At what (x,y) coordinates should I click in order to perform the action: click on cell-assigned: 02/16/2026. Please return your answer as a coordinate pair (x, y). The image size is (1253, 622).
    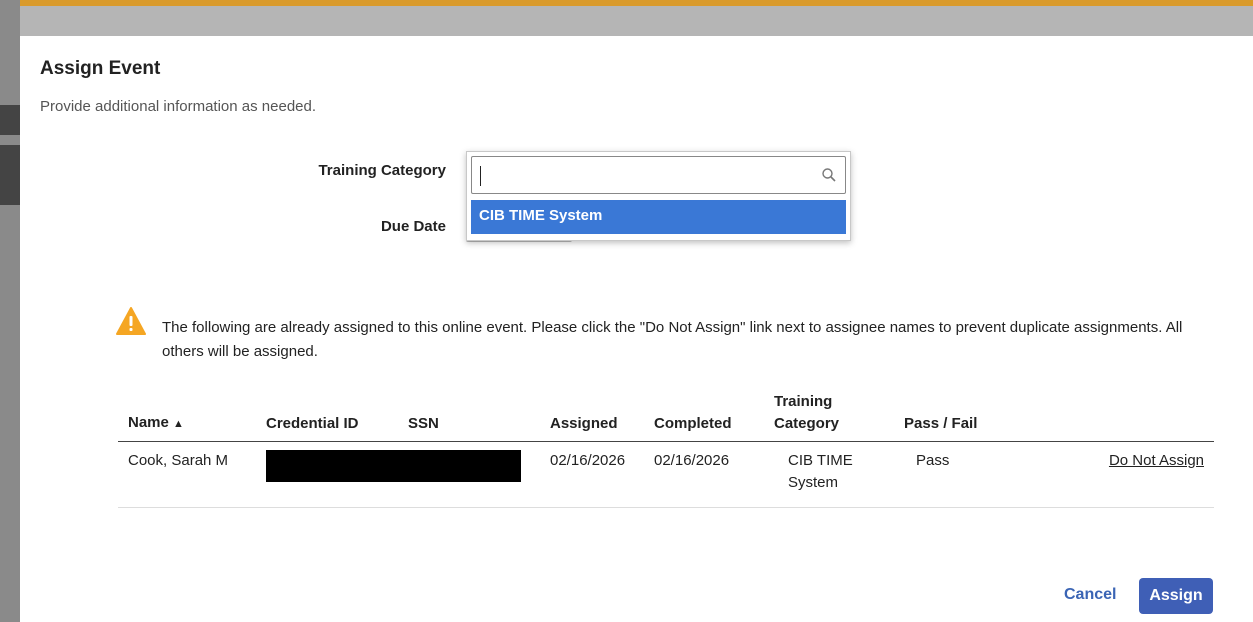
    Looking at the image, I should click on (592, 474).